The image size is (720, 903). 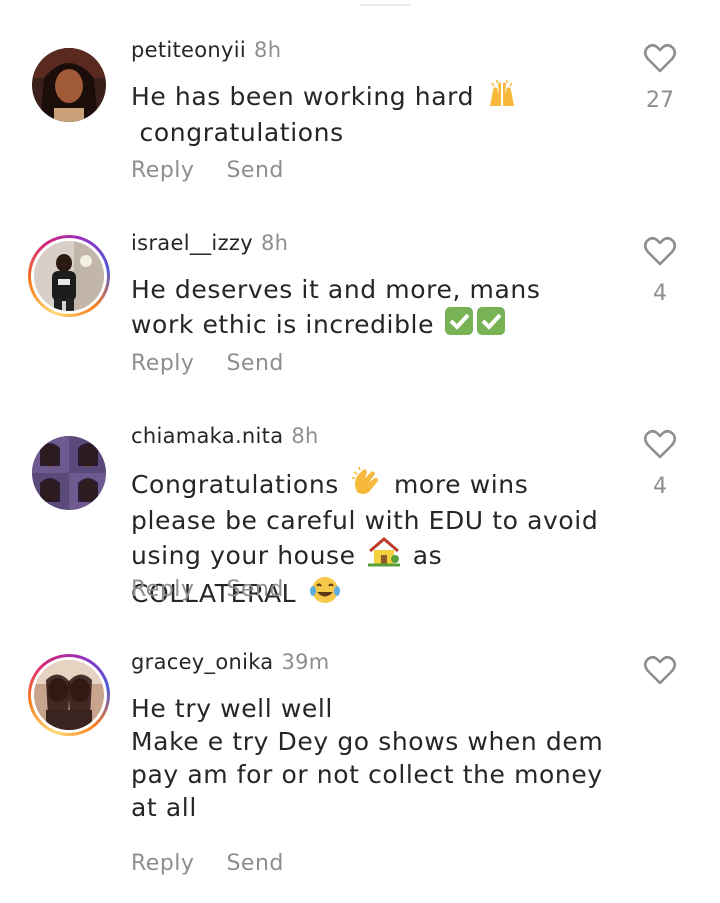 What do you see at coordinates (660, 100) in the screenshot?
I see `like-count: 27` at bounding box center [660, 100].